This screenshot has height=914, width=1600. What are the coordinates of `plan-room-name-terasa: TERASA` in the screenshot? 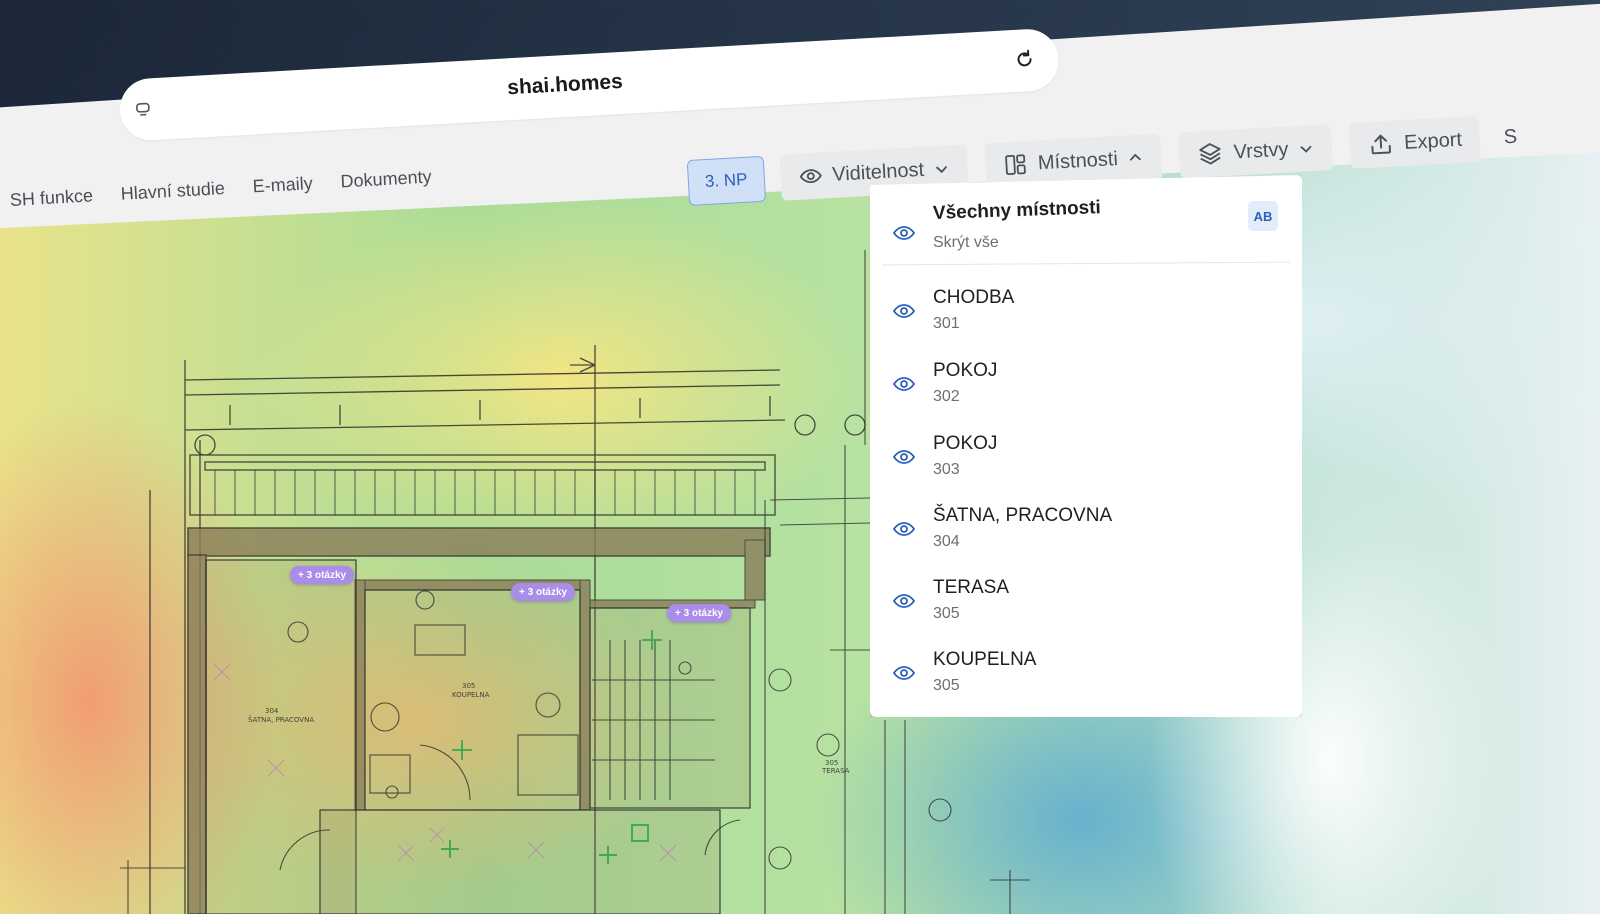 It's located at (835, 771).